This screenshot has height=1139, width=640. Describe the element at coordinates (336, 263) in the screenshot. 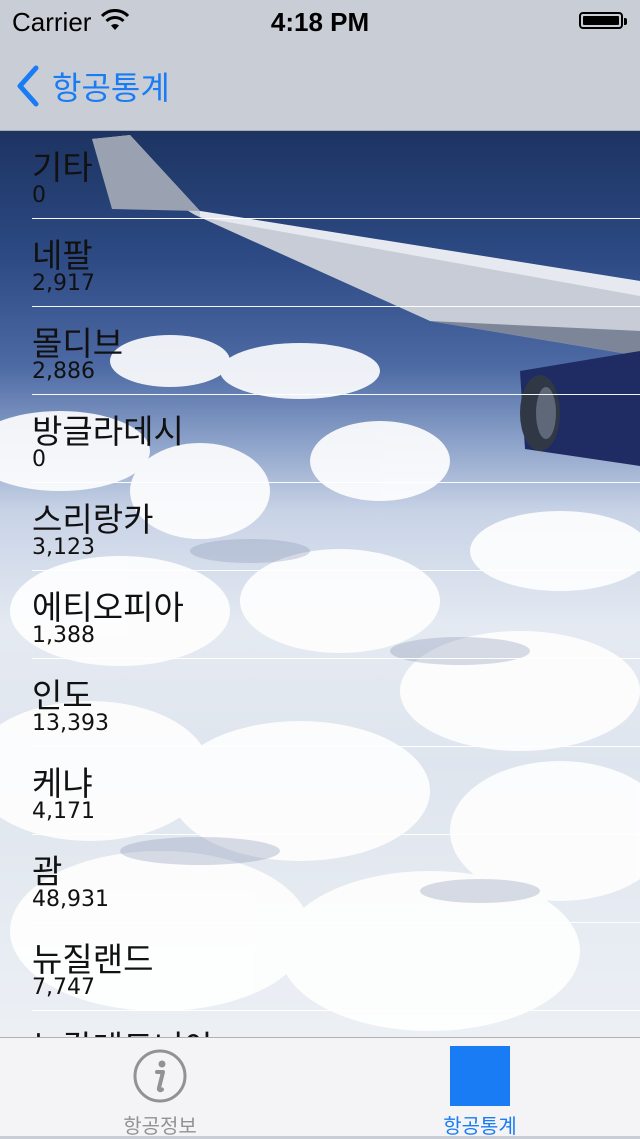

I see `list-item: 네팔 2,917` at that location.